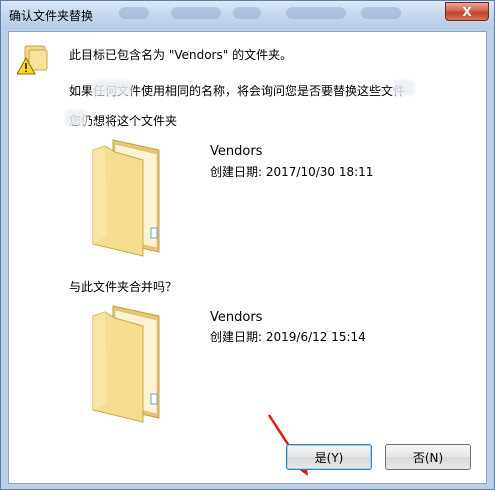 This screenshot has width=495, height=490. Describe the element at coordinates (51, 16) in the screenshot. I see `window-title: 确认文件夹替换` at that location.